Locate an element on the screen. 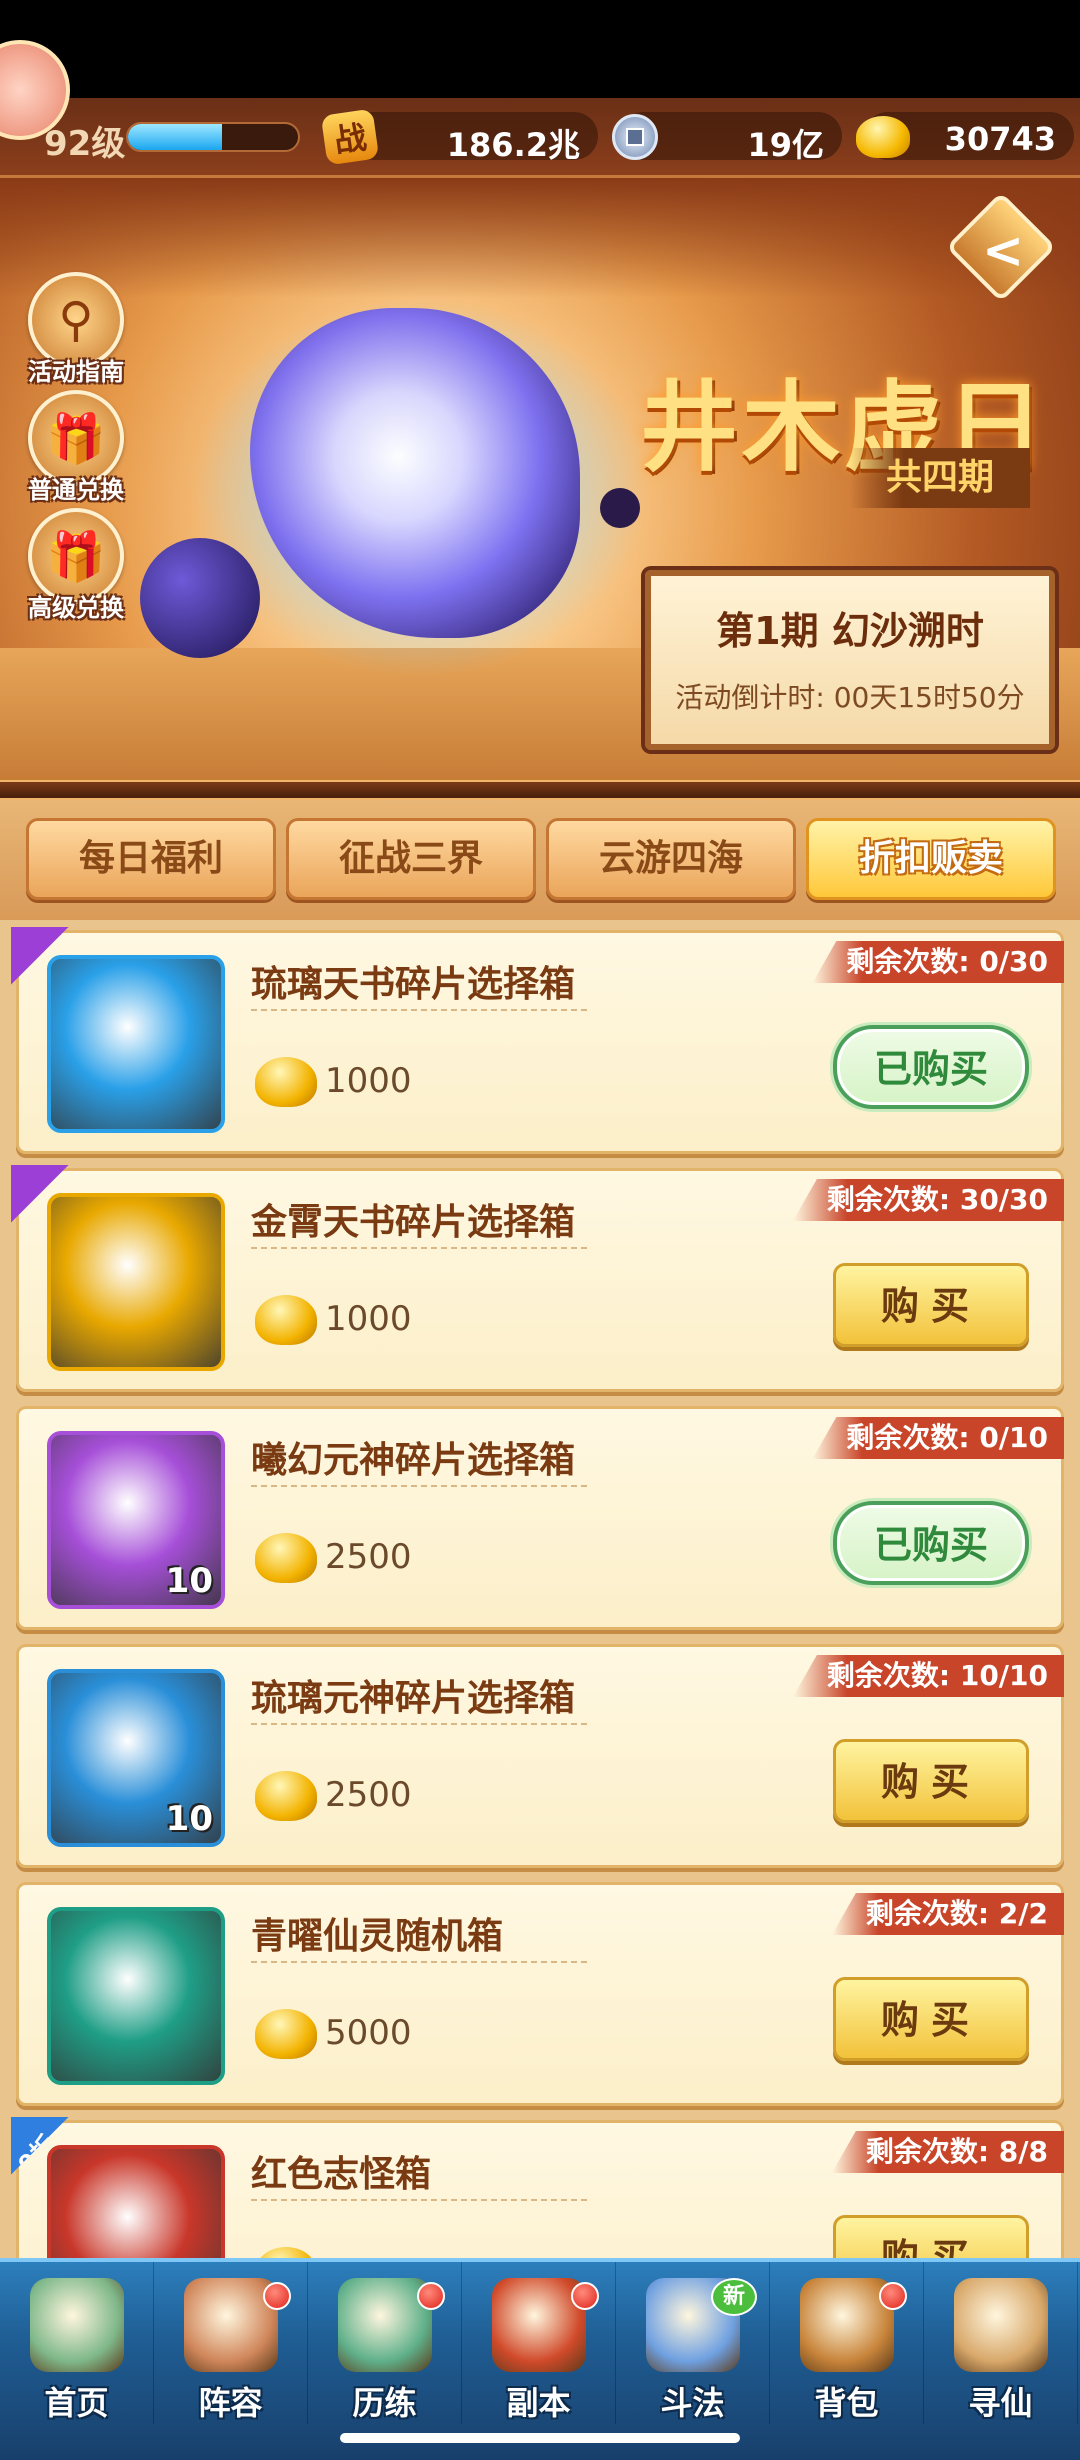  remaining-count-tag: 剩余次数: 2/2 is located at coordinates (947, 1914).